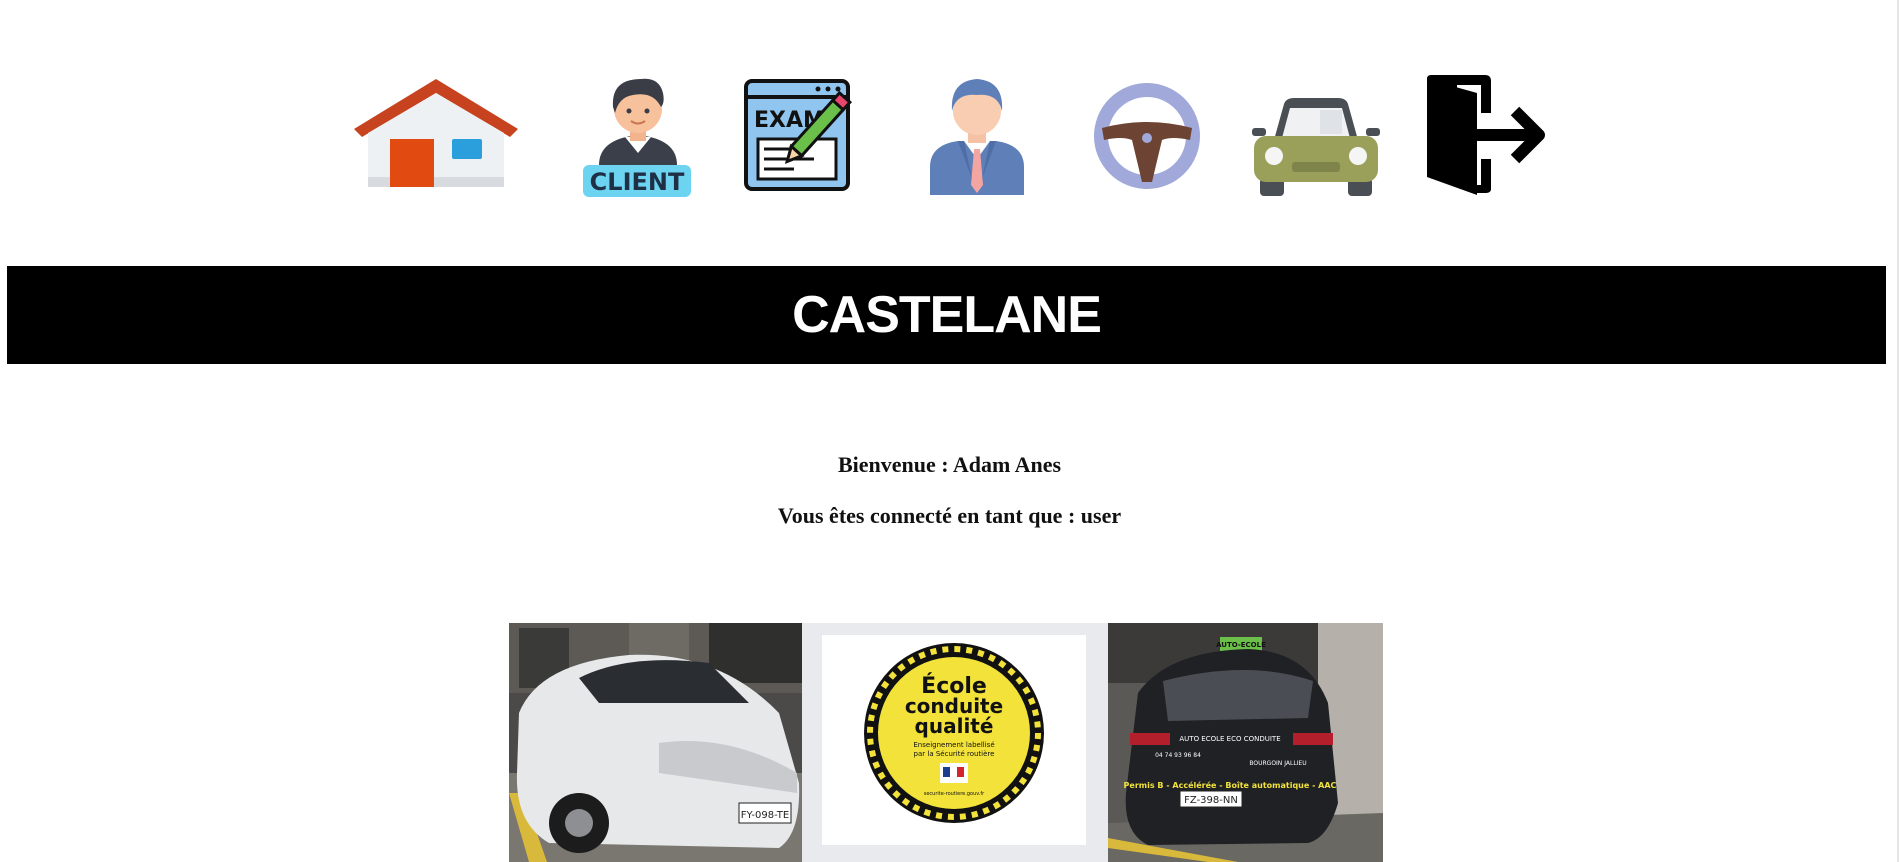 The width and height of the screenshot is (1899, 862). What do you see at coordinates (954, 726) in the screenshot?
I see `svg-text: qualité` at bounding box center [954, 726].